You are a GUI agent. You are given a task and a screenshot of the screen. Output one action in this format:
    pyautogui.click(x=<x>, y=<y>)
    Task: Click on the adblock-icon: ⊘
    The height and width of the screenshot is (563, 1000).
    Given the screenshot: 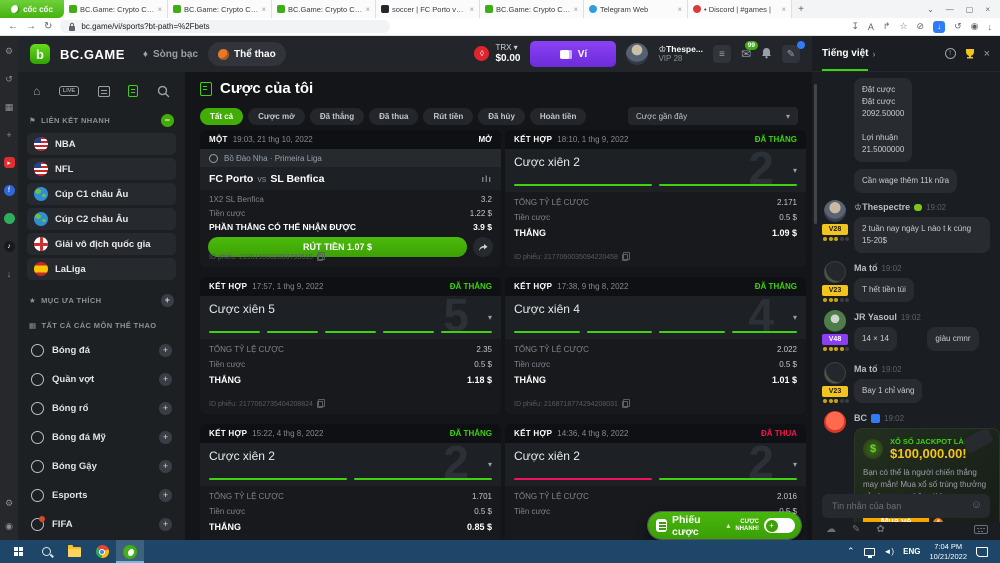 What is the action you would take?
    pyautogui.click(x=921, y=26)
    